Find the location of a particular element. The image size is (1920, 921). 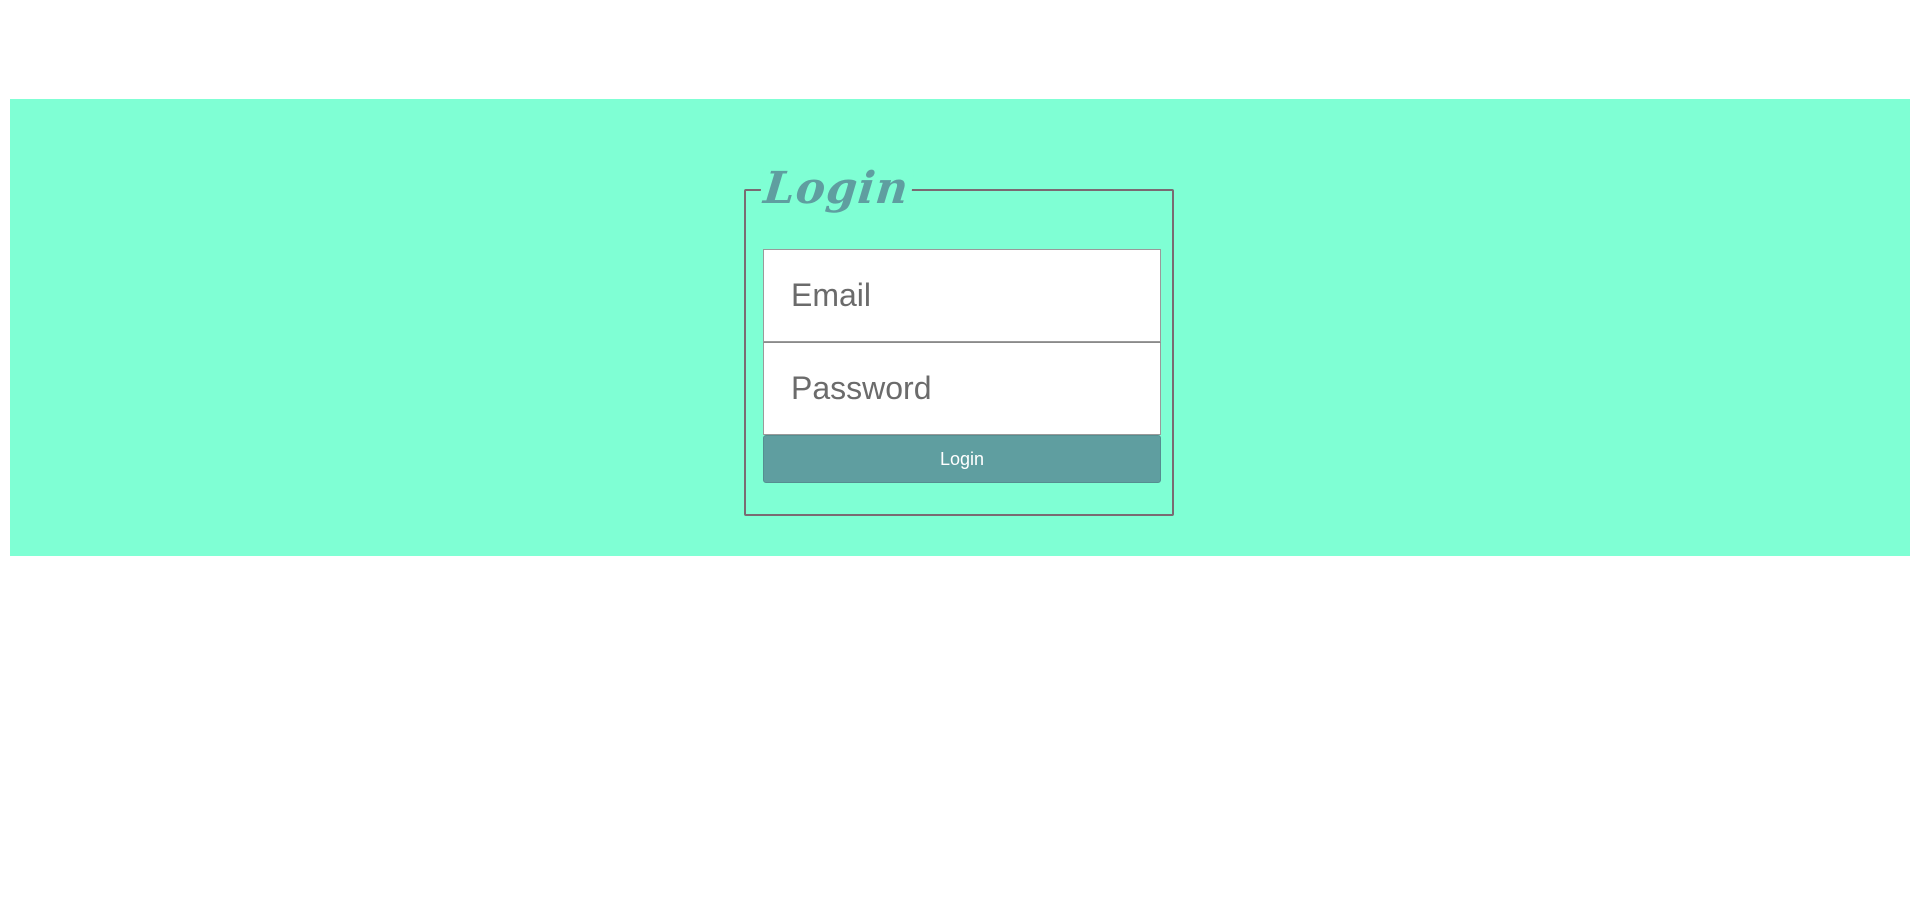

login-legend: Login is located at coordinates (836, 188).